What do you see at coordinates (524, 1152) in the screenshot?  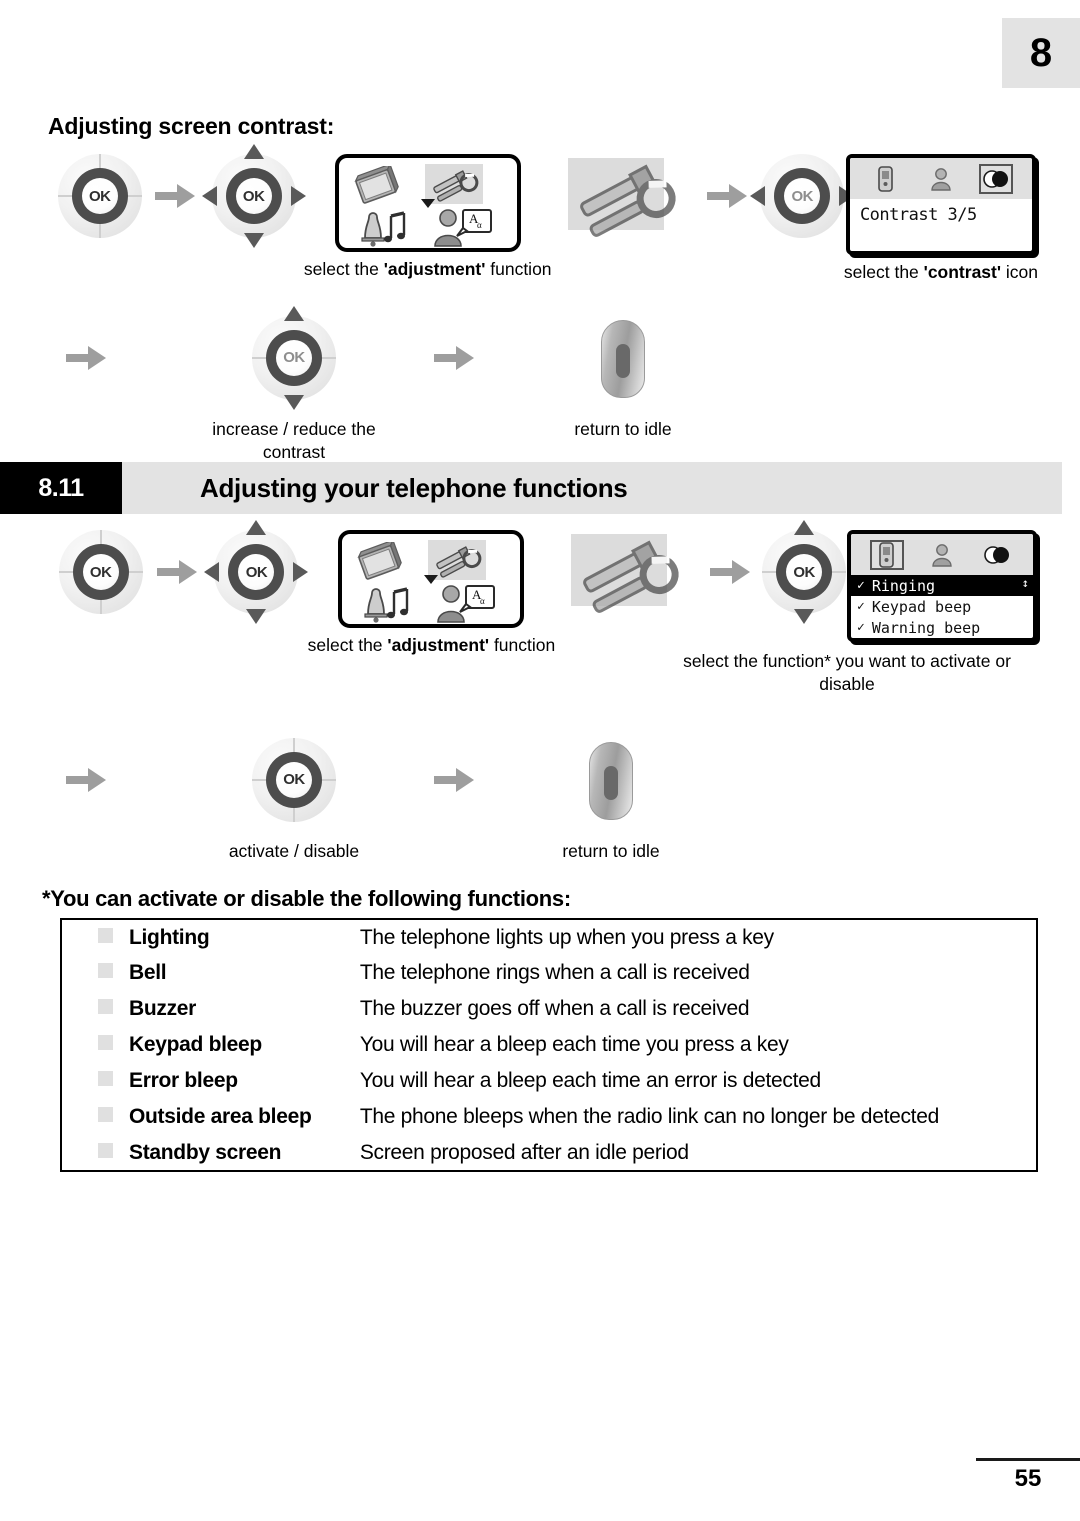 I see `function-description: Screen proposed after an idle period` at bounding box center [524, 1152].